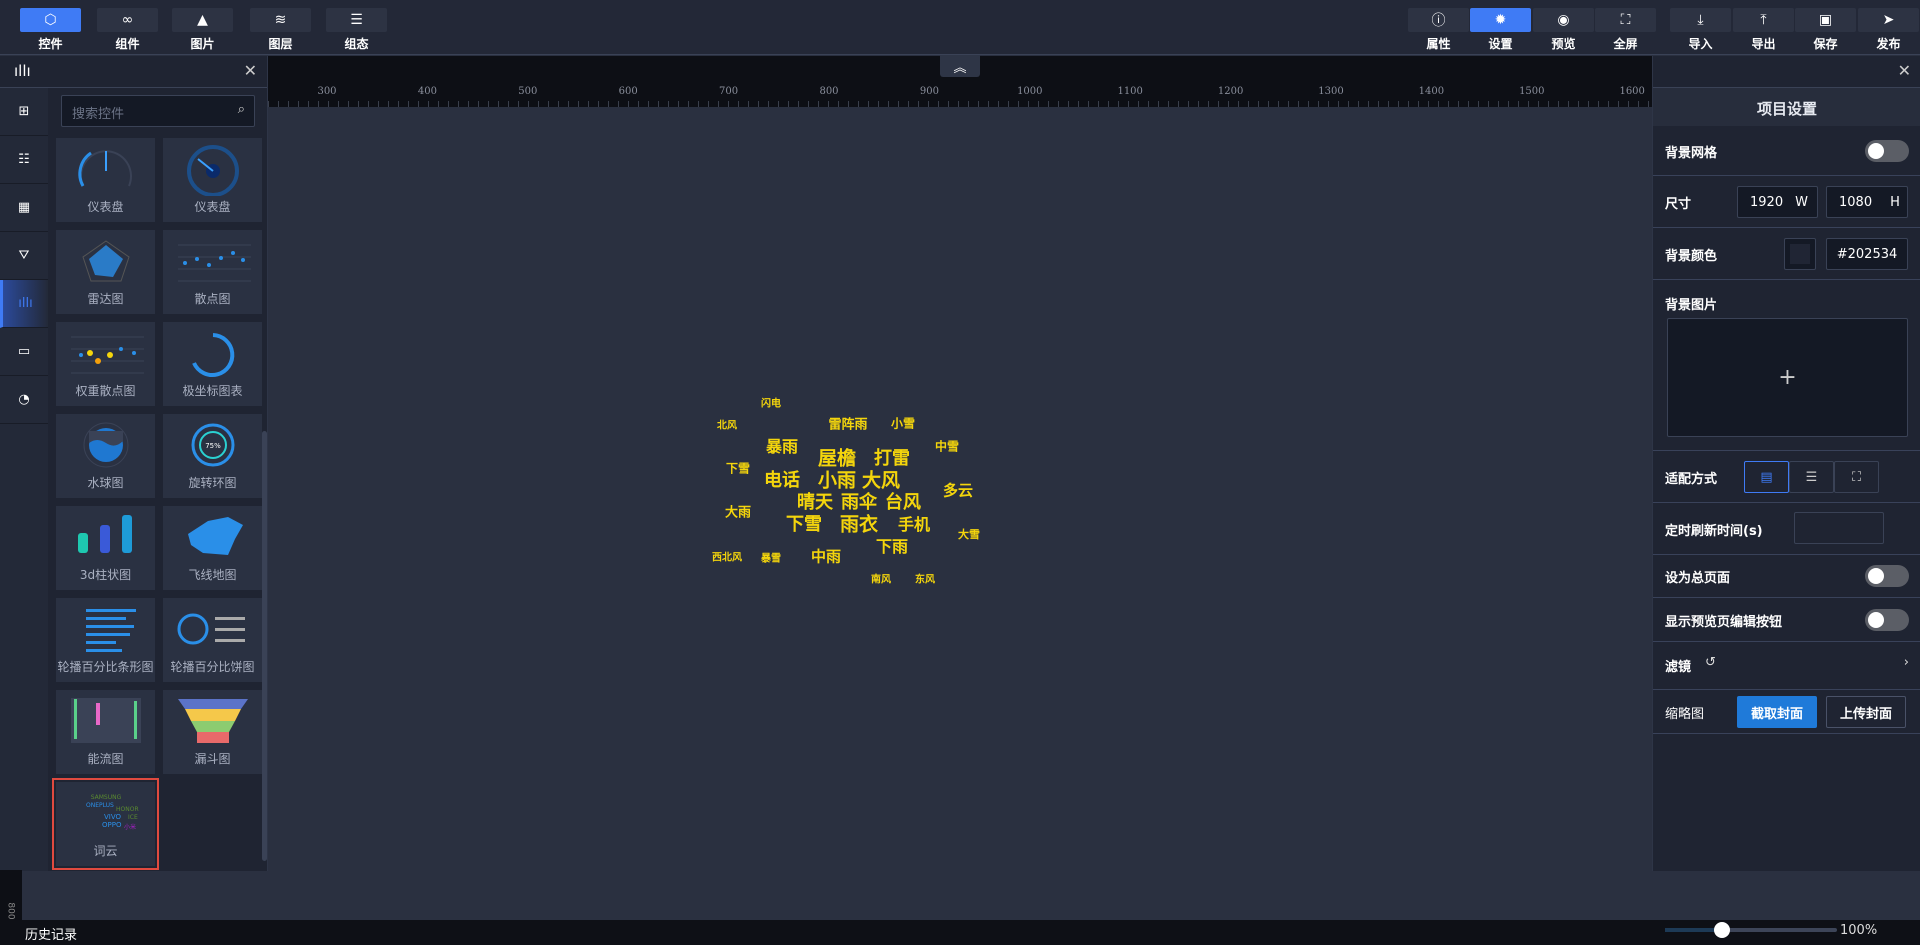 Image resolution: width=1920 pixels, height=945 pixels. I want to click on svg-text: 小米, so click(130, 827).